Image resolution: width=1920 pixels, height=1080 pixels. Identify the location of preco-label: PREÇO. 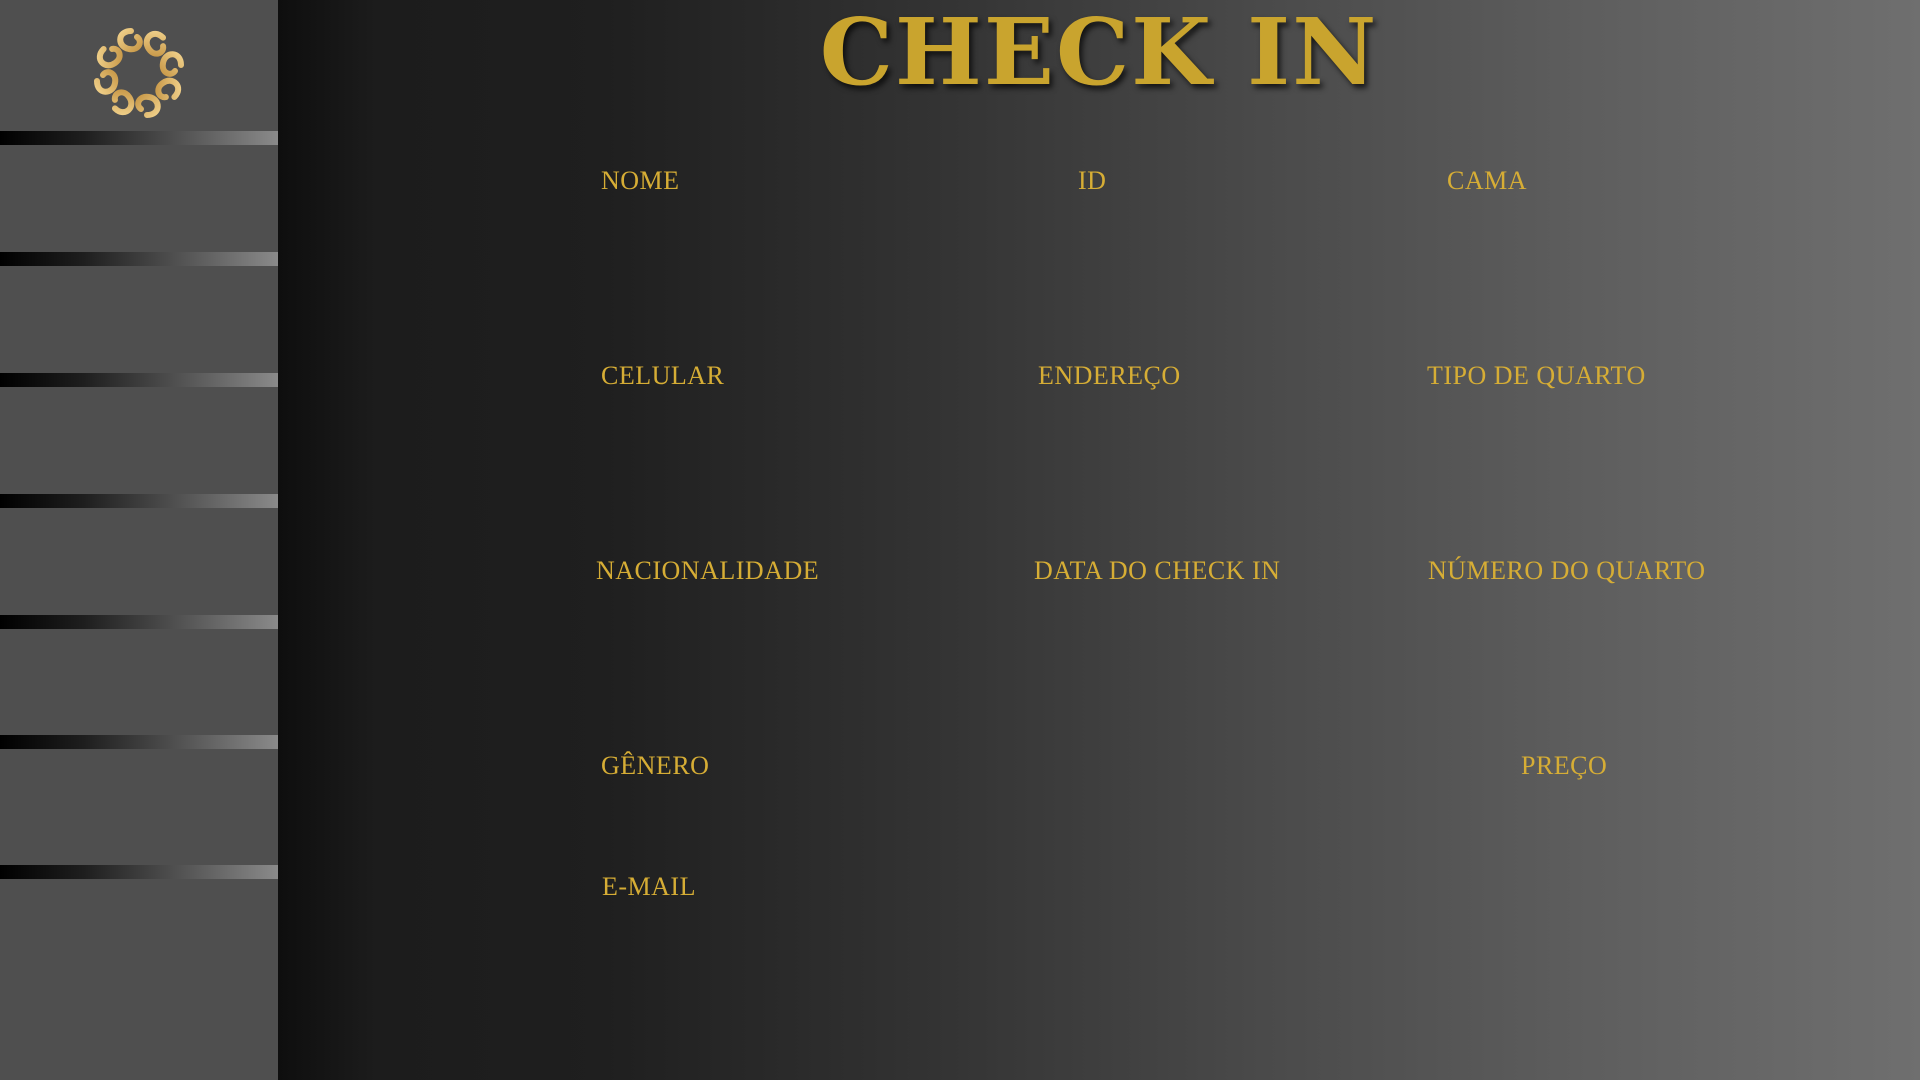
(1564, 765).